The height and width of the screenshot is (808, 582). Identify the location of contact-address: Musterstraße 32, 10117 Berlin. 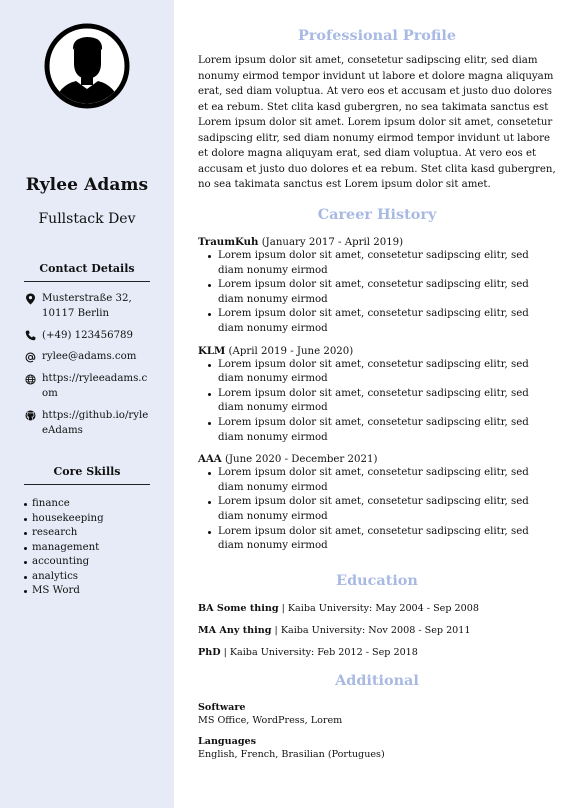
(87, 307).